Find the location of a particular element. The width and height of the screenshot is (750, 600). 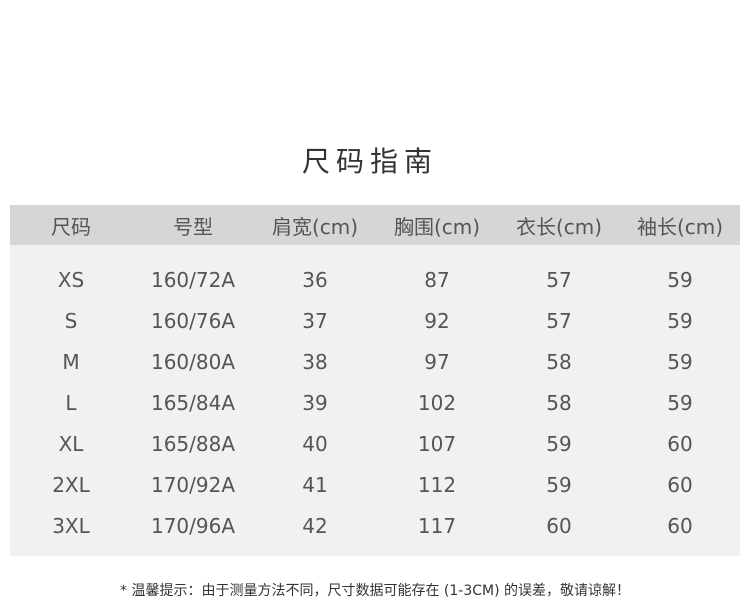

cell-chest: 107 is located at coordinates (437, 443).